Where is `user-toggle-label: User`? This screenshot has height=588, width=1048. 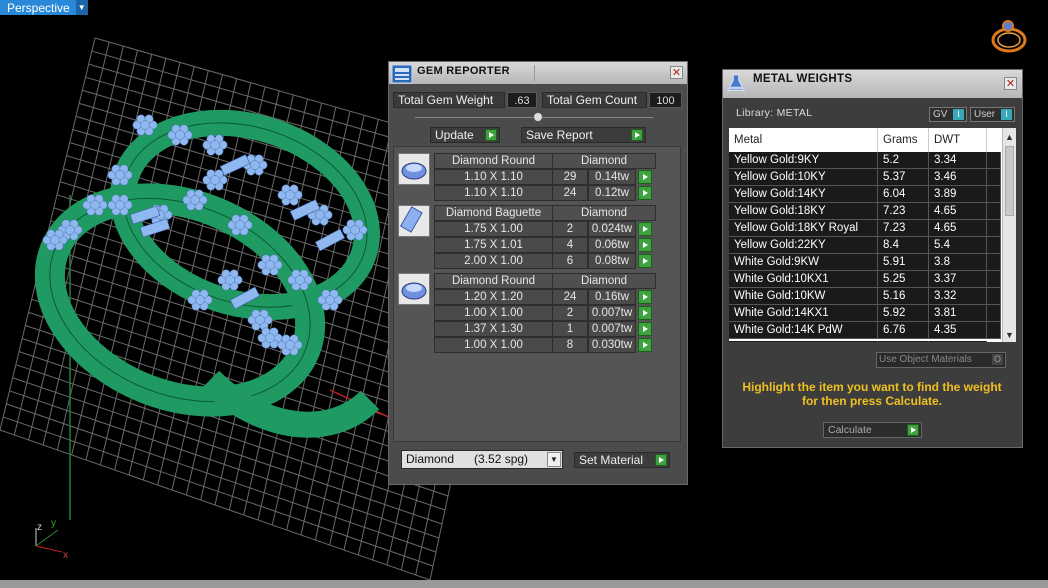
user-toggle-label: User is located at coordinates (985, 114).